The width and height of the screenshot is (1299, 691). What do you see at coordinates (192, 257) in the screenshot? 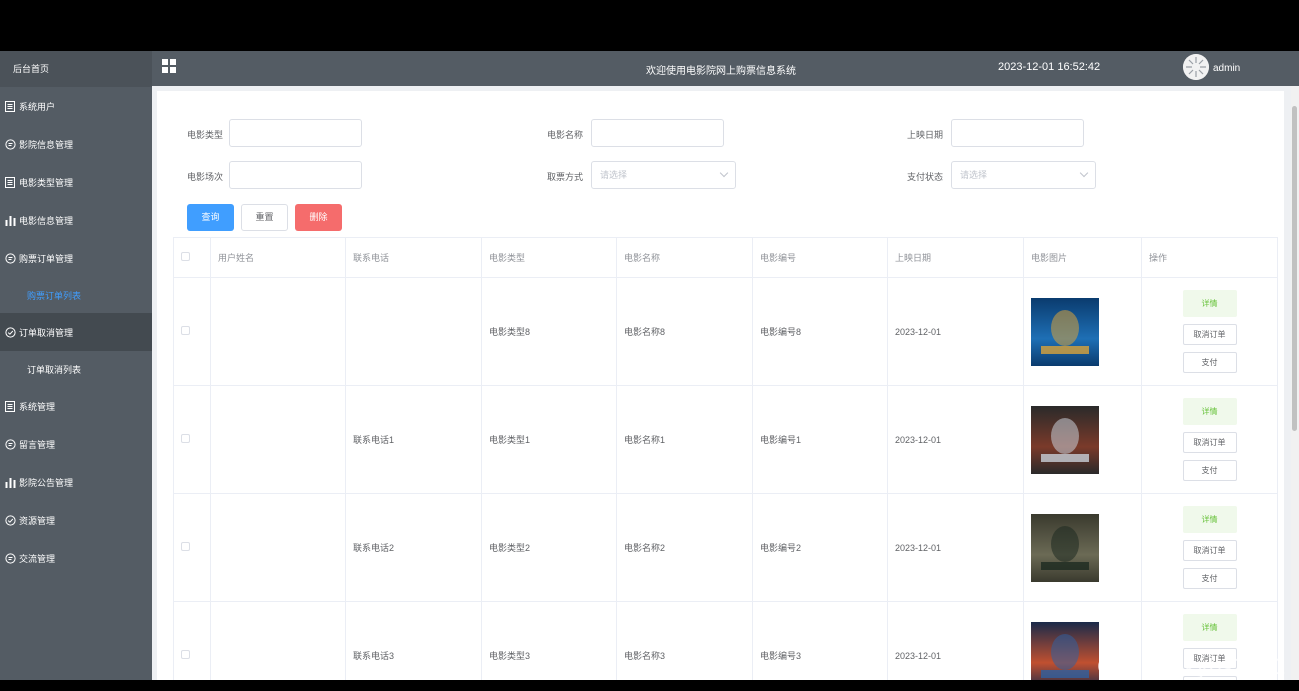
I see `select-all-cell` at bounding box center [192, 257].